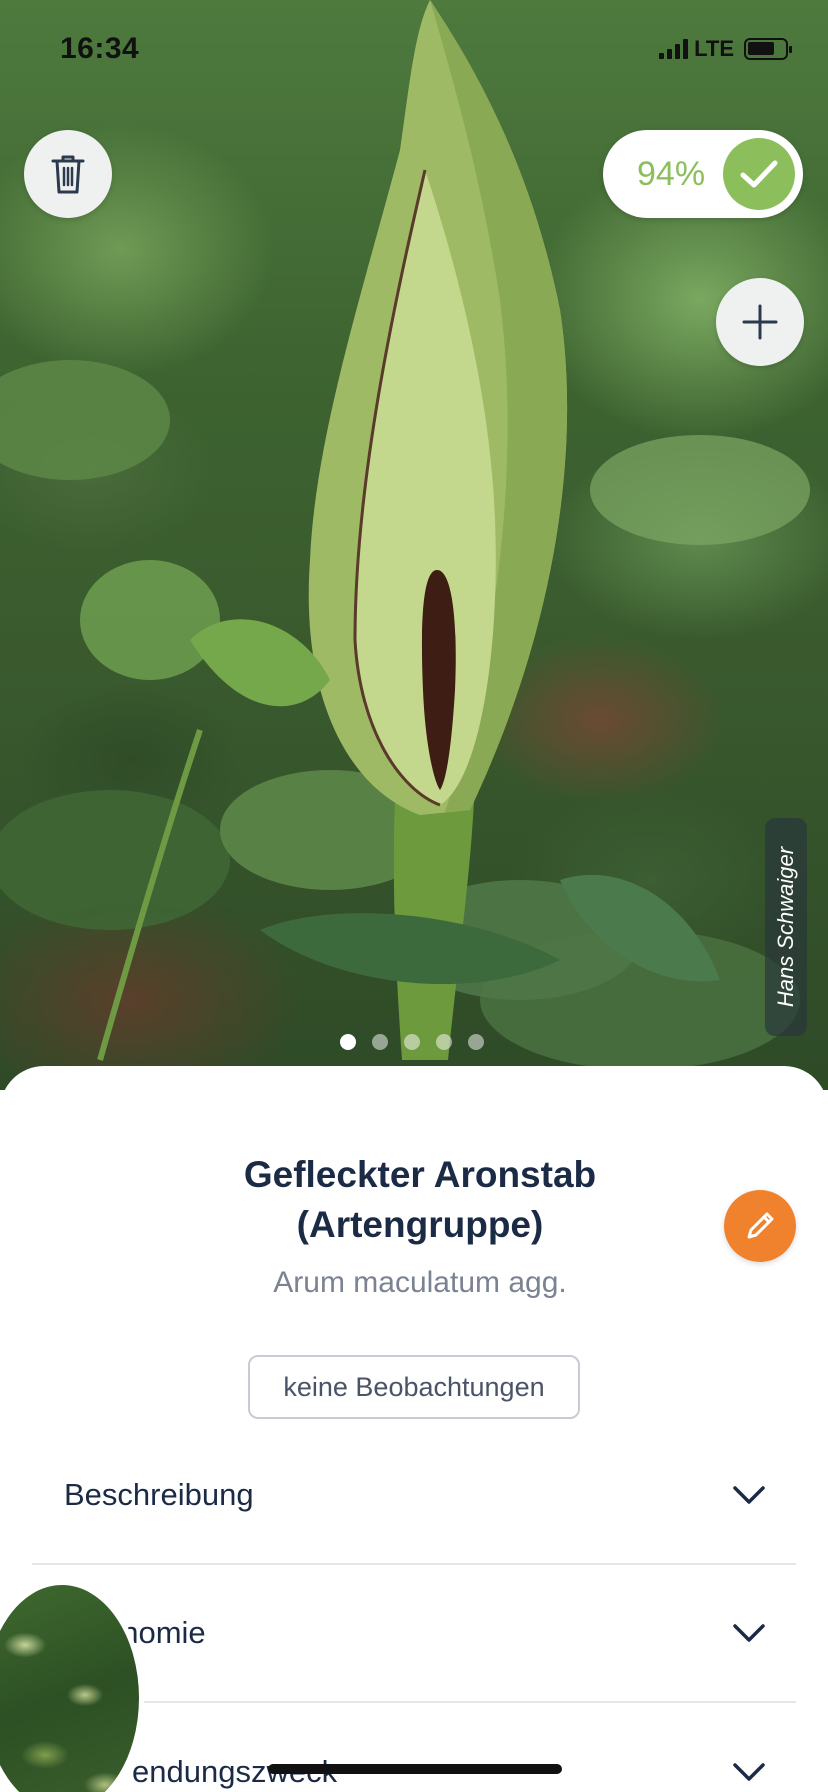  Describe the element at coordinates (414, 1634) in the screenshot. I see `section-taxonomy: onomie` at that location.